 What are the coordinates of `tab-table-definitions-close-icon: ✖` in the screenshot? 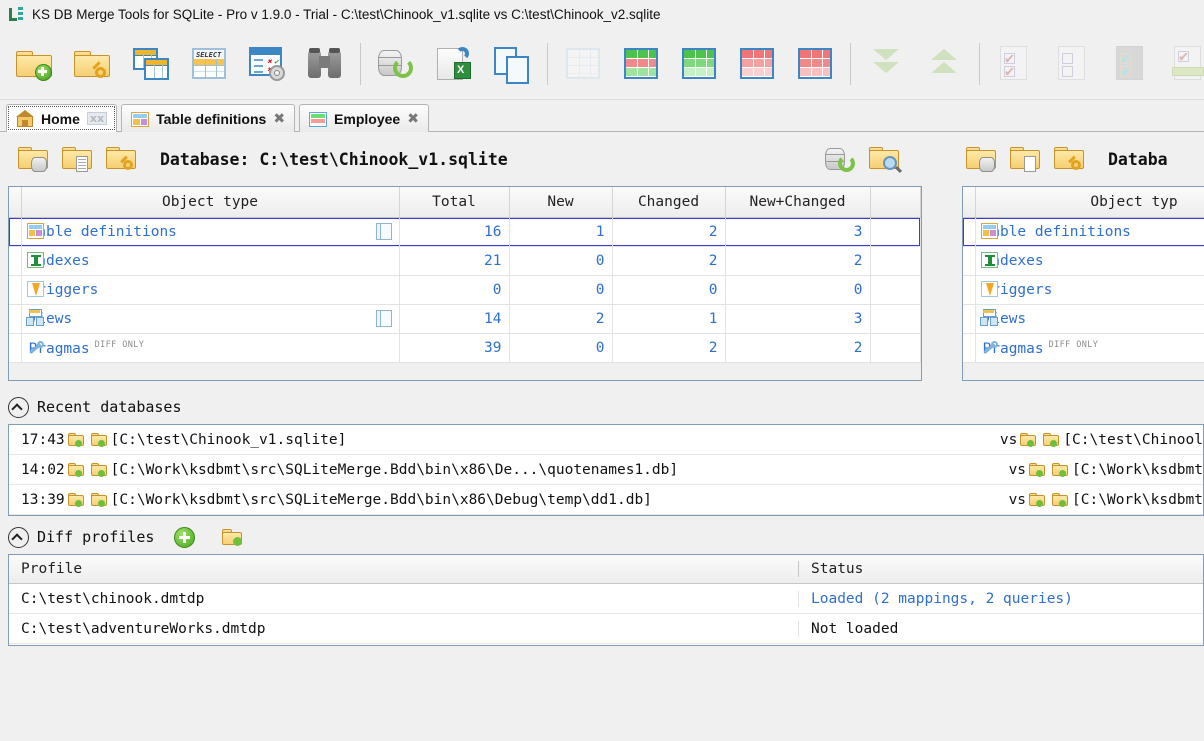 It's located at (279, 119).